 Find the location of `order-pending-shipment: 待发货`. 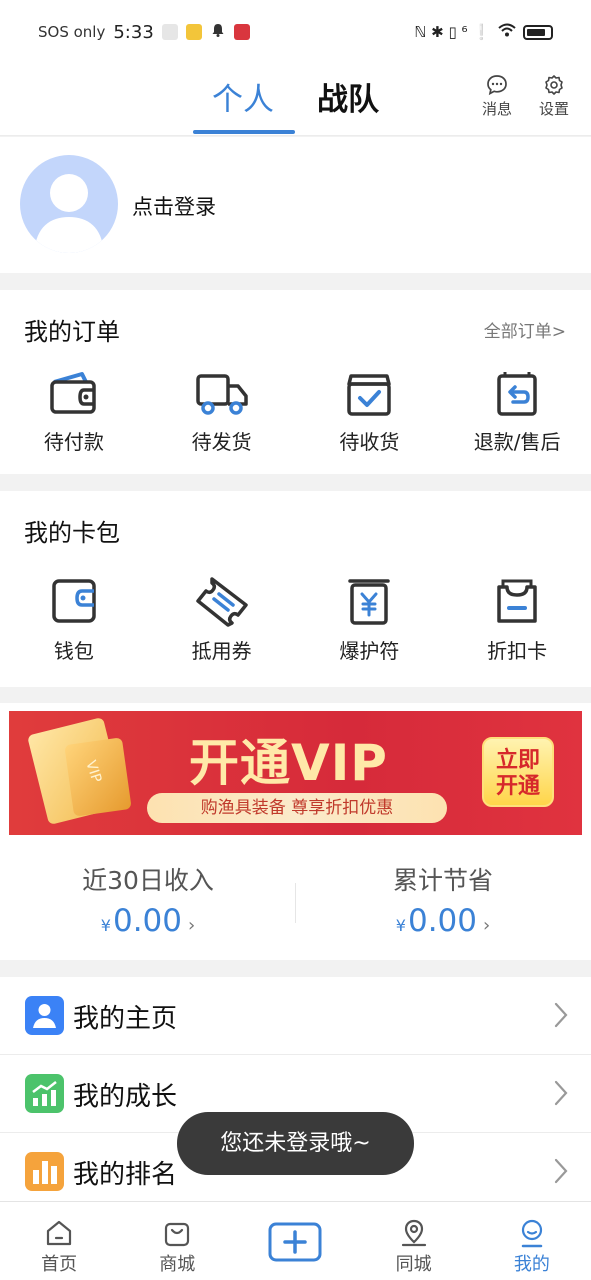

order-pending-shipment: 待发货 is located at coordinates (222, 412).